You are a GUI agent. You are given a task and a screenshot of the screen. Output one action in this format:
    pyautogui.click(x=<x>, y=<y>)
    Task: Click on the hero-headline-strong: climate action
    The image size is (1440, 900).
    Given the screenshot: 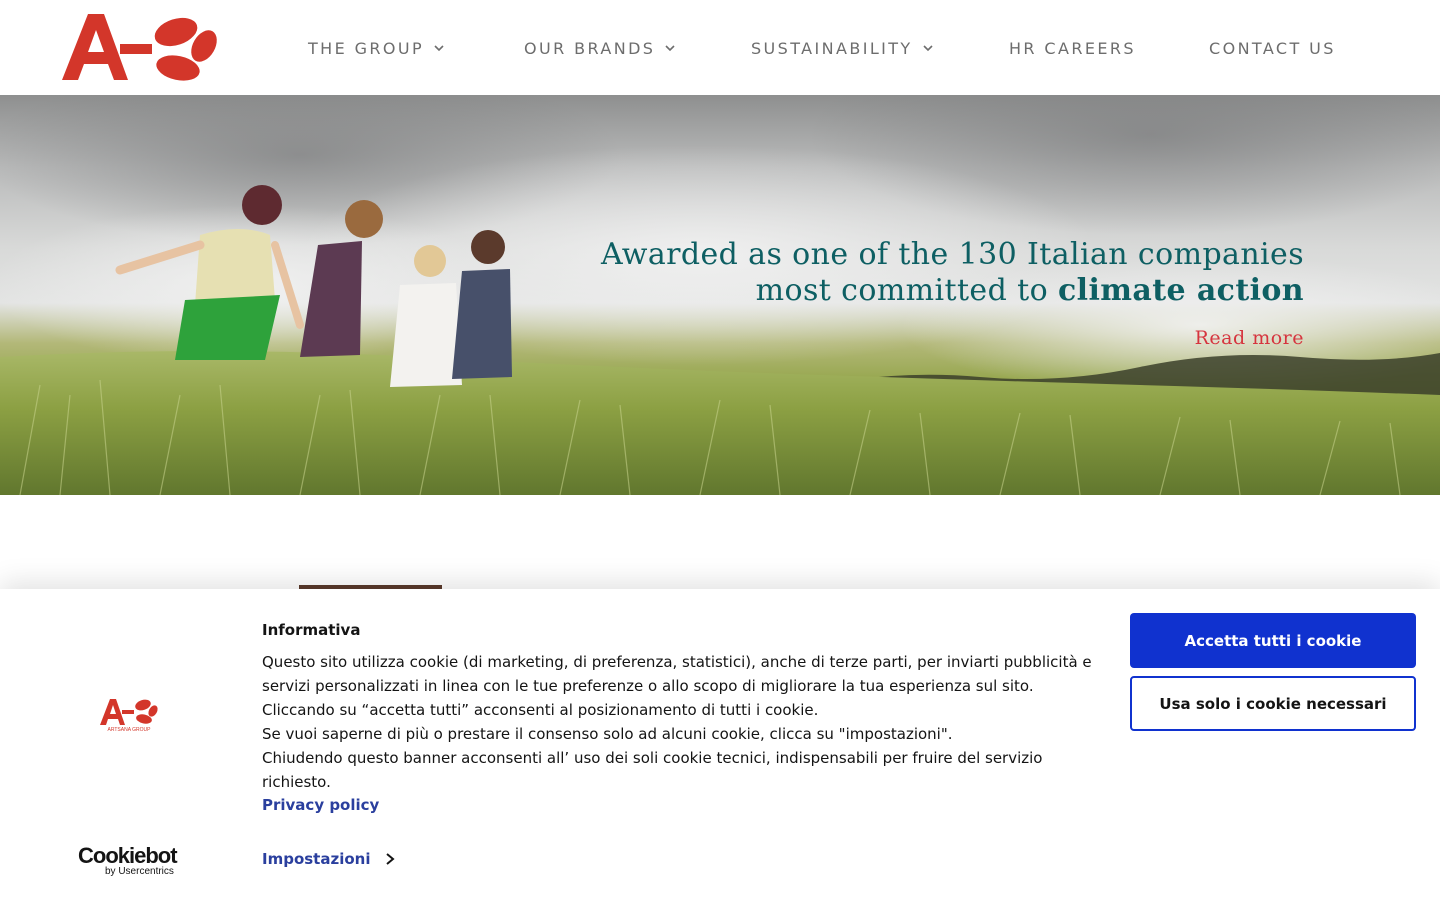 What is the action you would take?
    pyautogui.click(x=1180, y=290)
    